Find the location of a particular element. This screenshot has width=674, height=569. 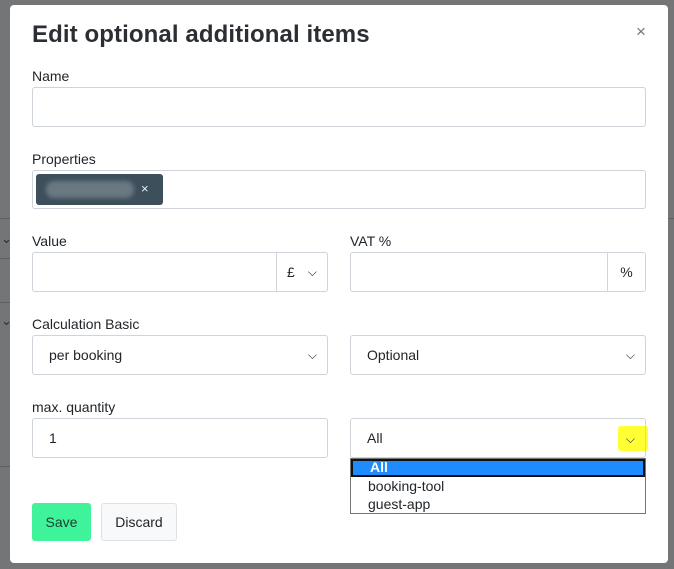

channel-dropdown-list: All booking-tool guest-app is located at coordinates (498, 486).